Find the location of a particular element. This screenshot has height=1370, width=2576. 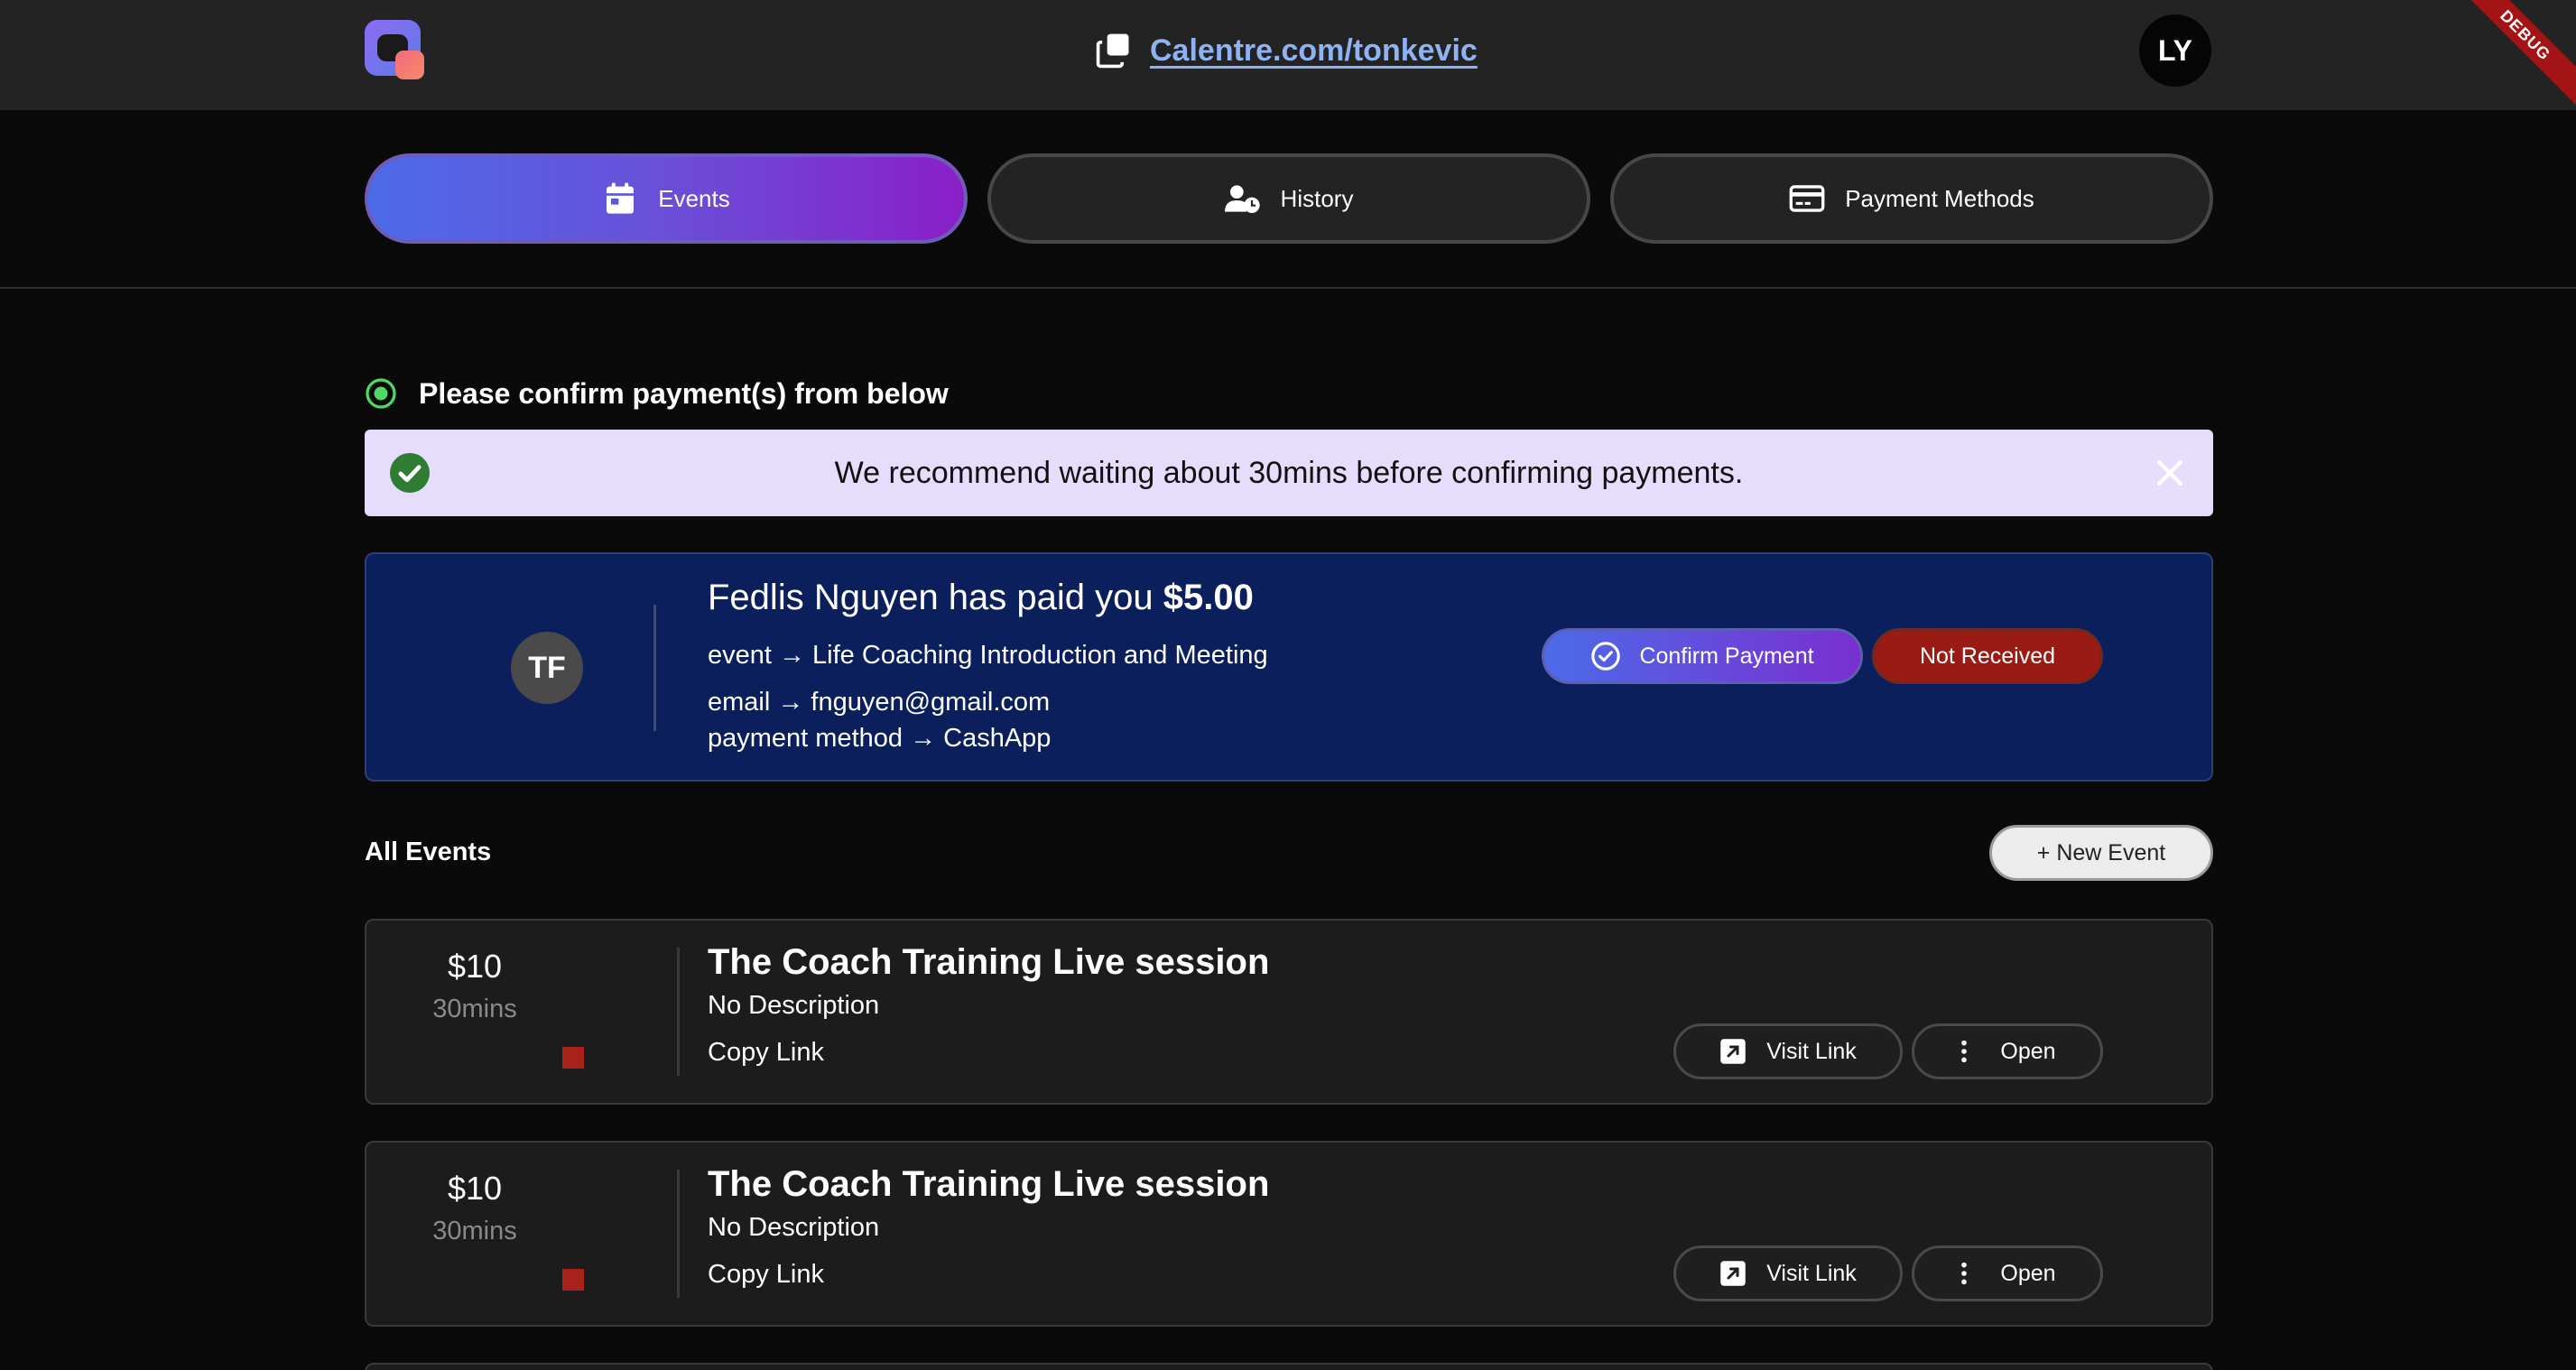

payment-amount: $5.00 is located at coordinates (1209, 597).